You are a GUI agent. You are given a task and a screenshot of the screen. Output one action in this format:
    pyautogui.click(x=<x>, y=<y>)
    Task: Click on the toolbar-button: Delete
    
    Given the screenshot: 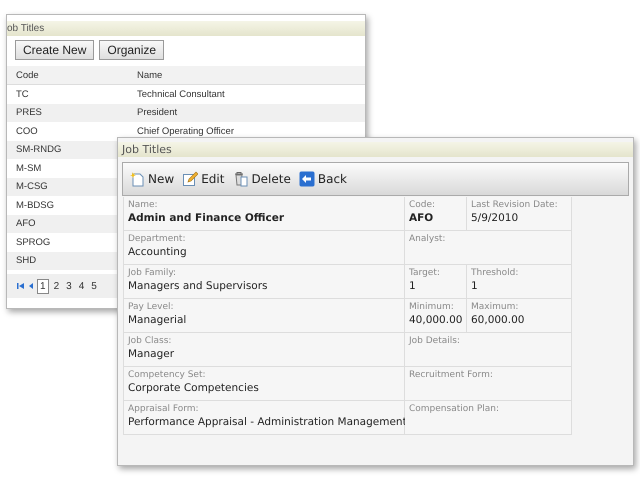 What is the action you would take?
    pyautogui.click(x=261, y=179)
    